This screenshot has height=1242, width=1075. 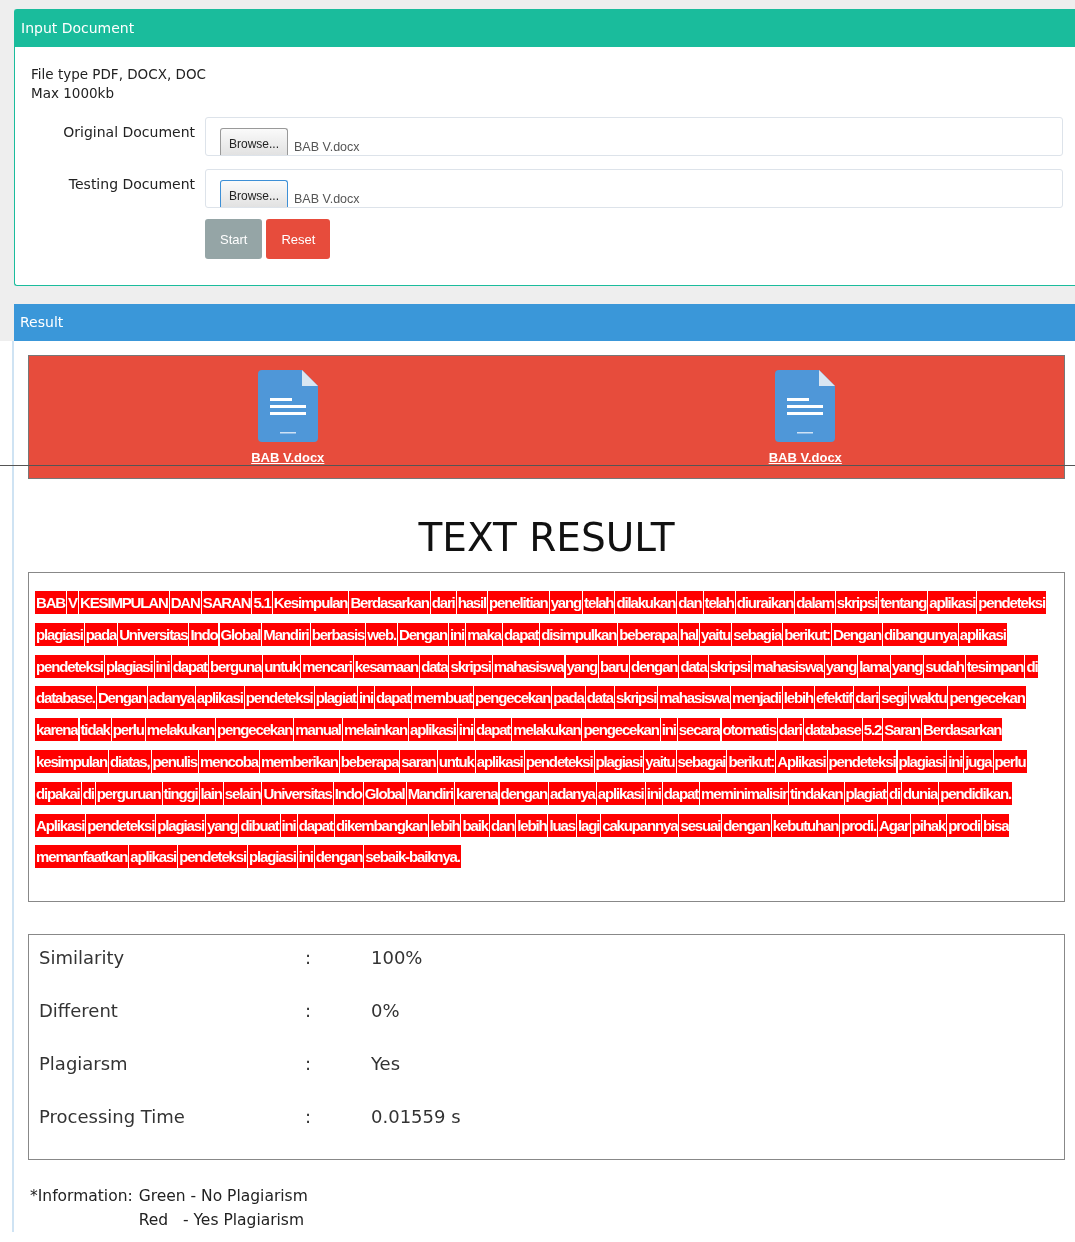 I want to click on stat-label: Processing Time, so click(x=112, y=1116).